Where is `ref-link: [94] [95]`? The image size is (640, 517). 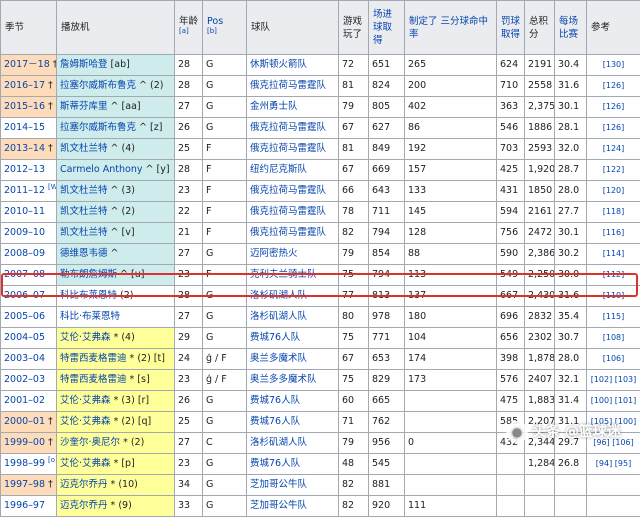 ref-link: [94] [95] is located at coordinates (613, 463).